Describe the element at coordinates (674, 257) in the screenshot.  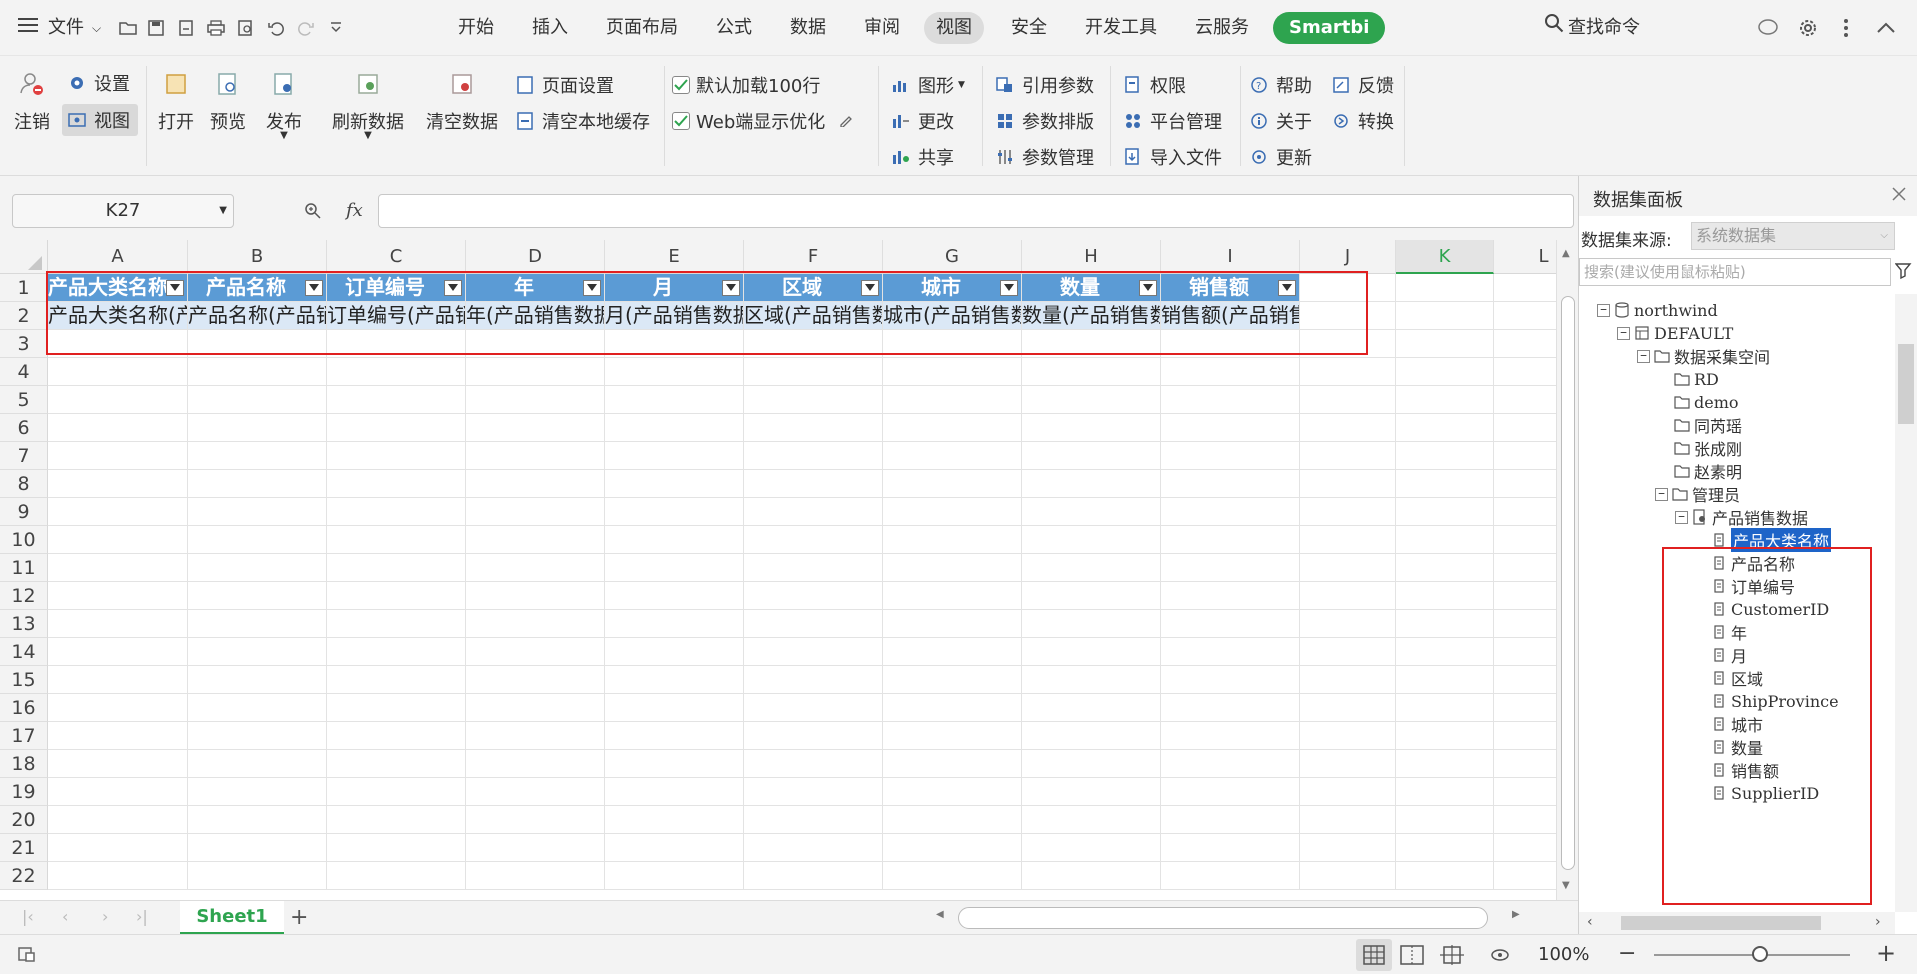
I see `column-header-e: E` at that location.